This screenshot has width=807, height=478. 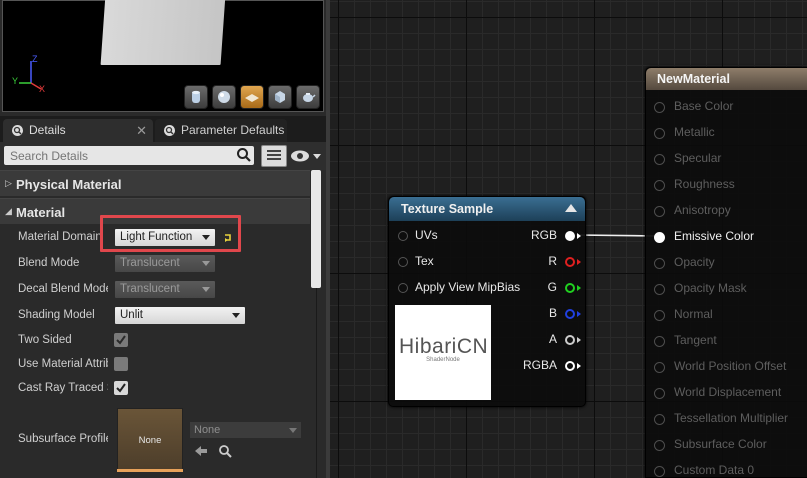 I want to click on subsurface-profile-thumbnail: None, so click(x=150, y=440).